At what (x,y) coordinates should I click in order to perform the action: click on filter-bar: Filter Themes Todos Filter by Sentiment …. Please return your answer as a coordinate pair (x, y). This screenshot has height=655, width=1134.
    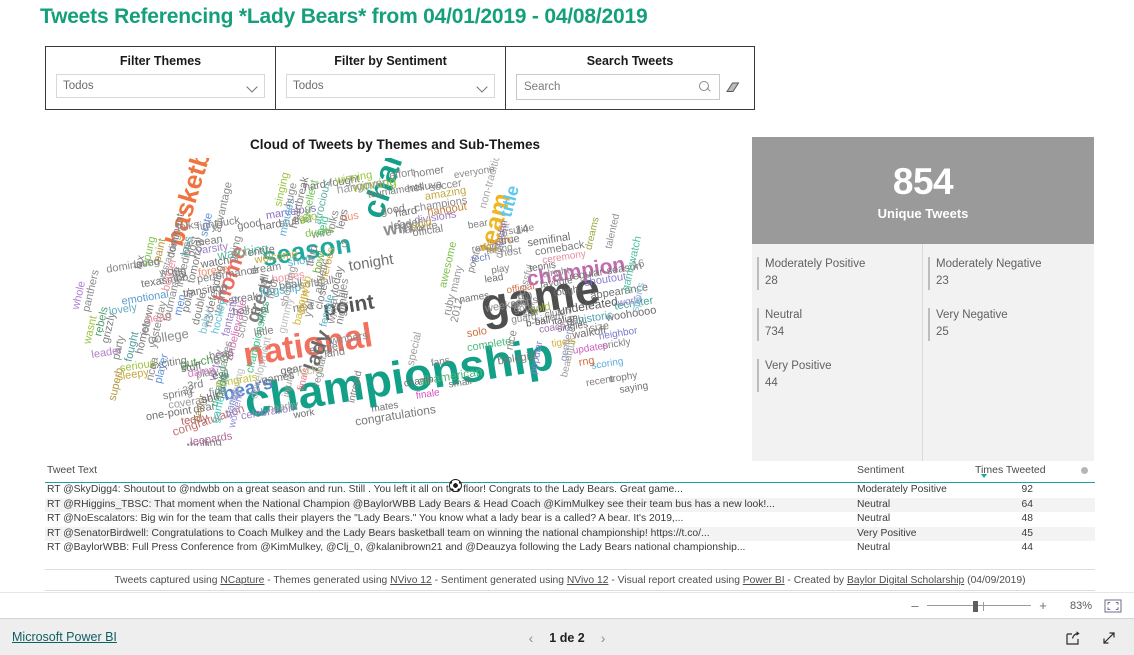
    Looking at the image, I should click on (400, 78).